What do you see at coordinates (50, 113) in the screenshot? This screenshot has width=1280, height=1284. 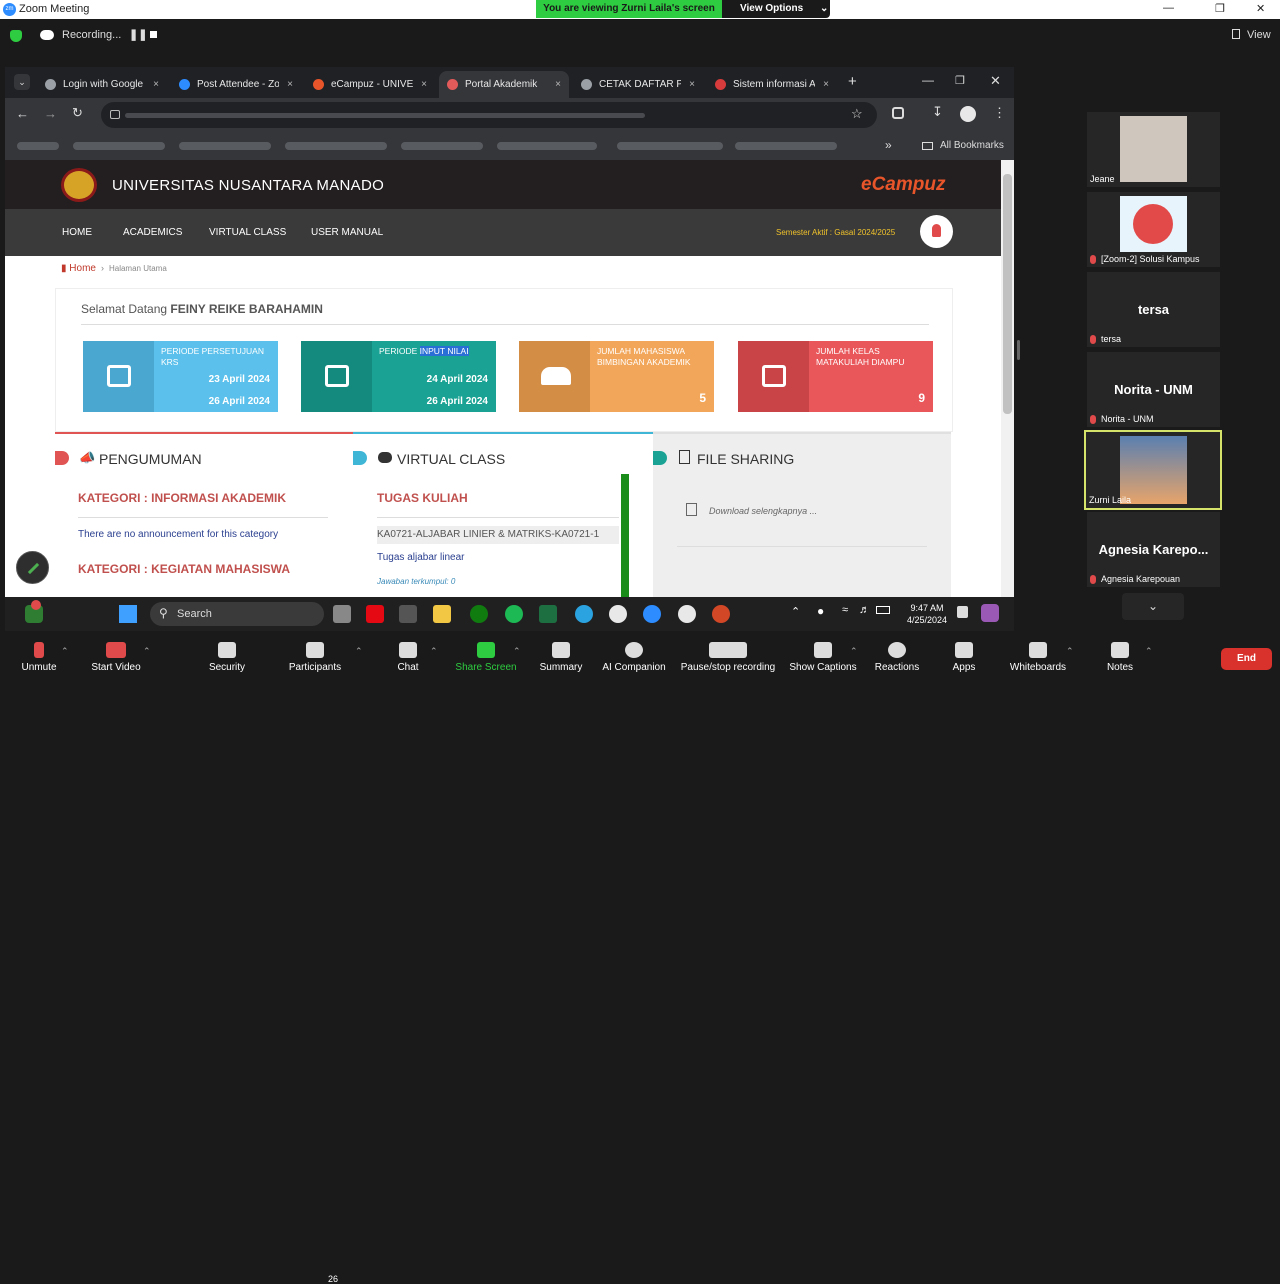 I see `forward-icon: →` at bounding box center [50, 113].